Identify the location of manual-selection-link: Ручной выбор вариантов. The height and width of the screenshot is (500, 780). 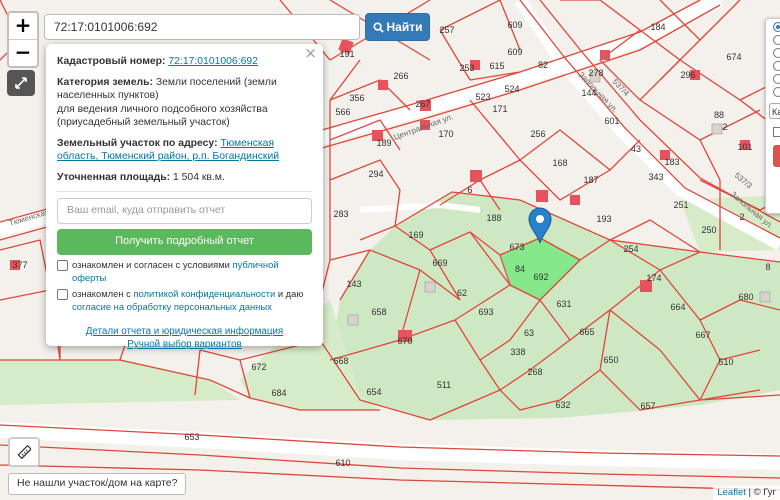
(184, 344).